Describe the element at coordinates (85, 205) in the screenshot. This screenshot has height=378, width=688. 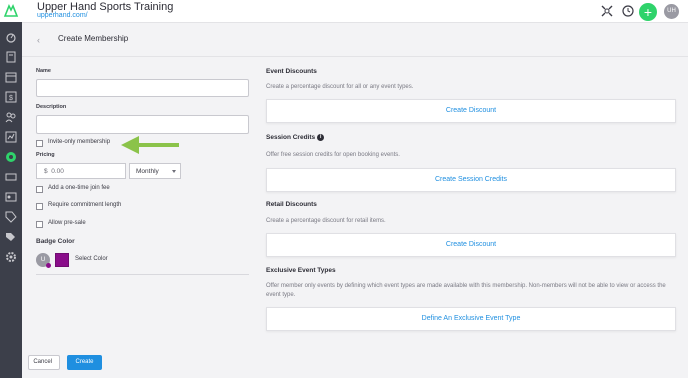
I see `commitment-label: Require commitment length` at that location.